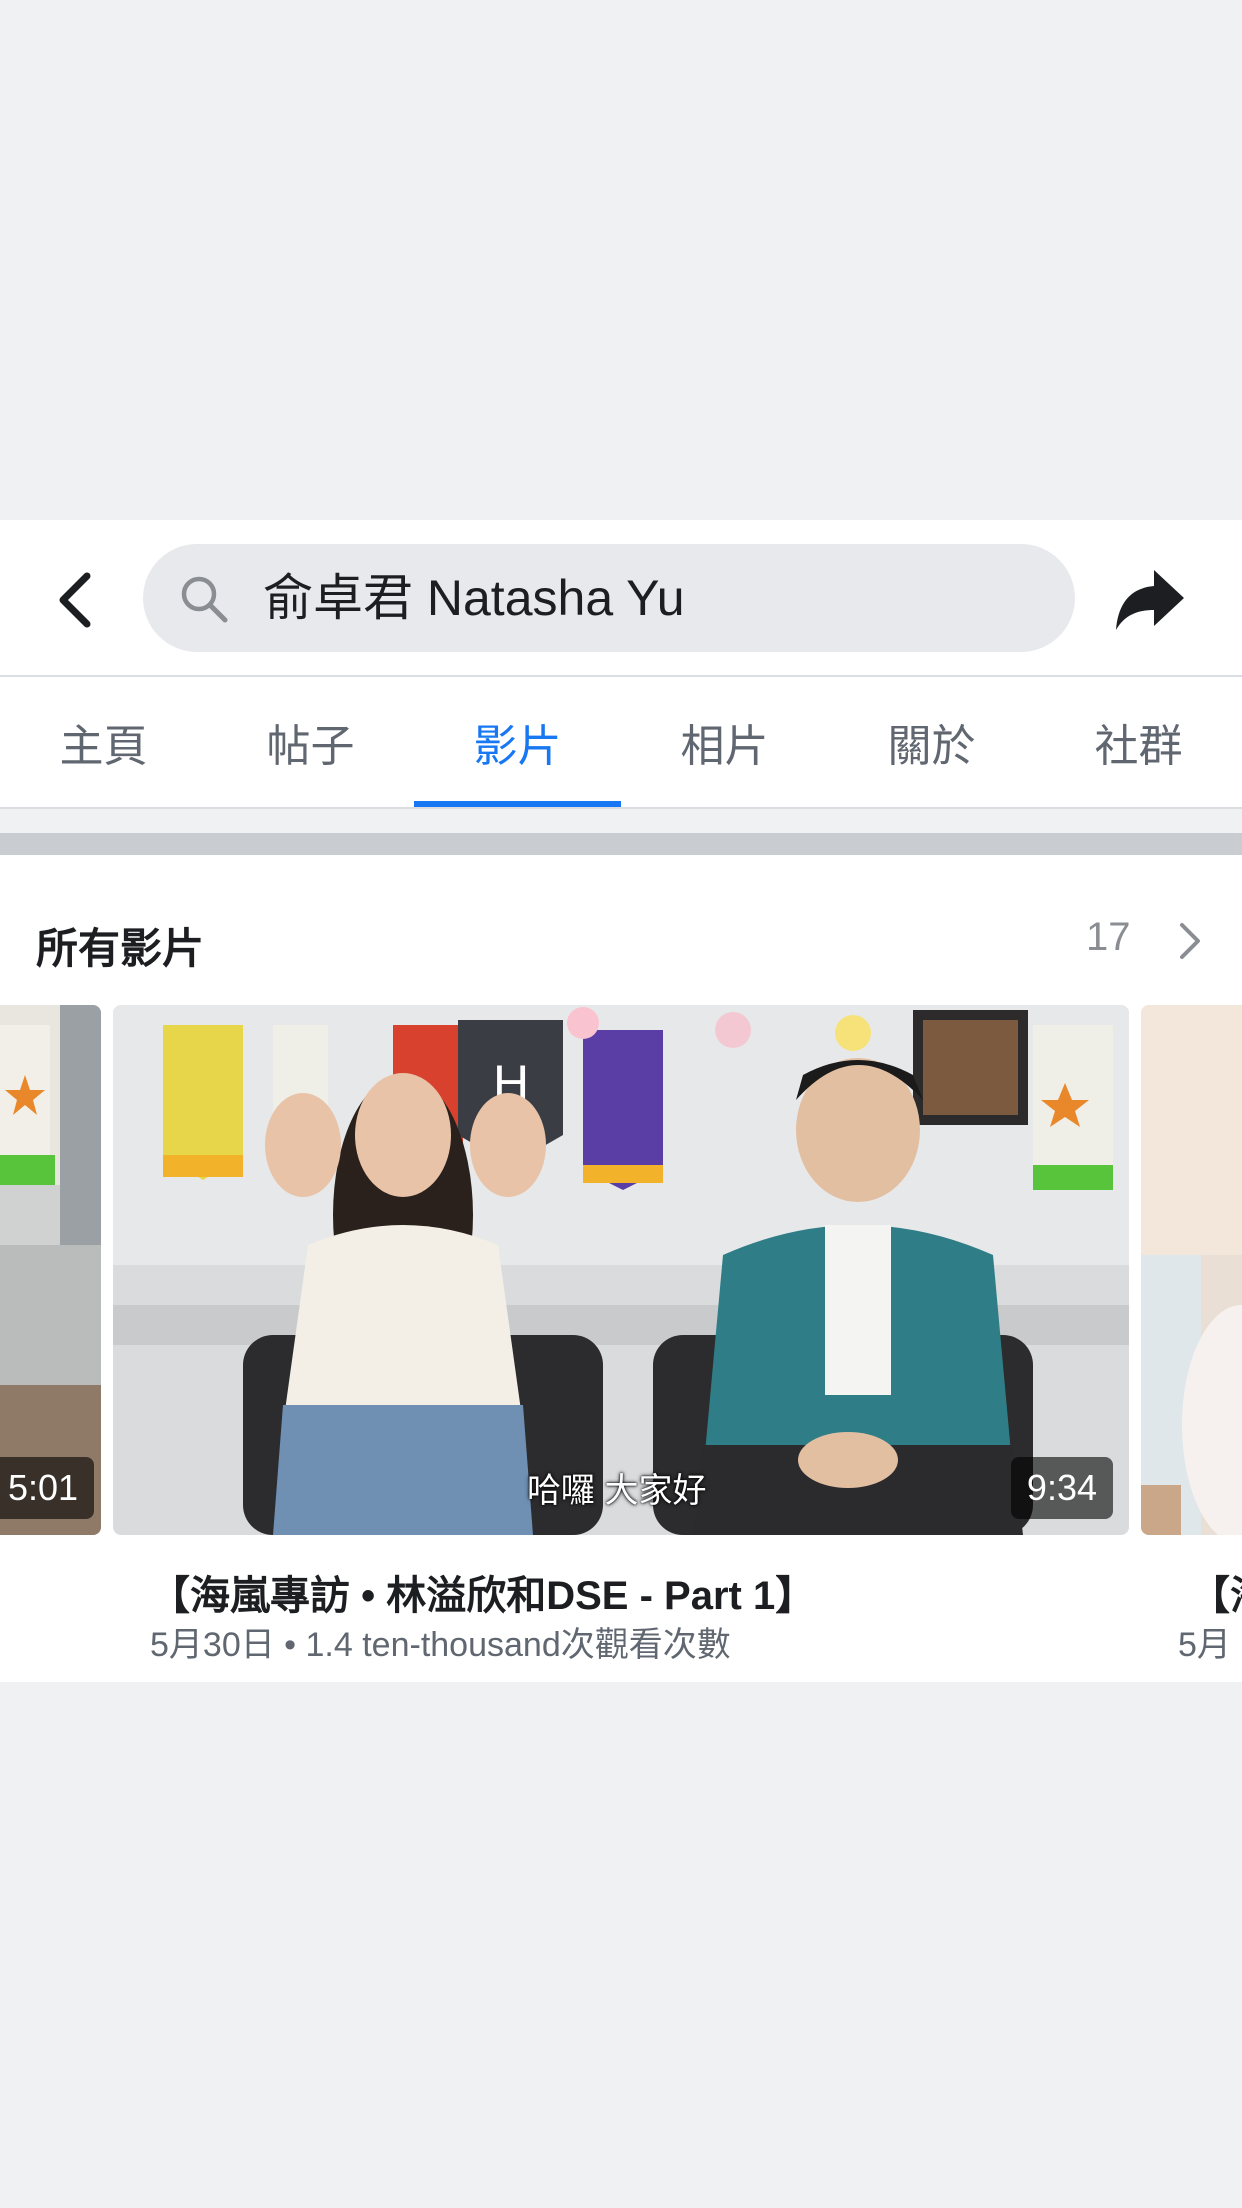  What do you see at coordinates (120, 948) in the screenshot?
I see `section-title: 所有影片` at bounding box center [120, 948].